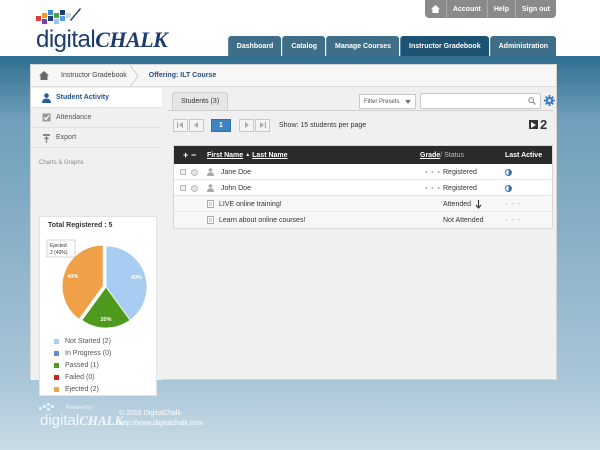 This screenshot has height=450, width=600. Describe the element at coordinates (102, 39) in the screenshot. I see `logo-wordmark: digitalCHALK` at that location.